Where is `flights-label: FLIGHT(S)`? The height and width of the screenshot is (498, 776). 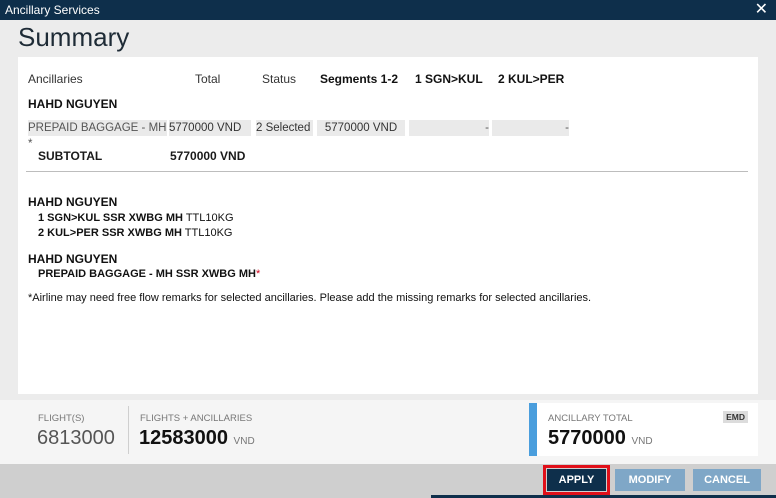
flights-label: FLIGHT(S) is located at coordinates (61, 418).